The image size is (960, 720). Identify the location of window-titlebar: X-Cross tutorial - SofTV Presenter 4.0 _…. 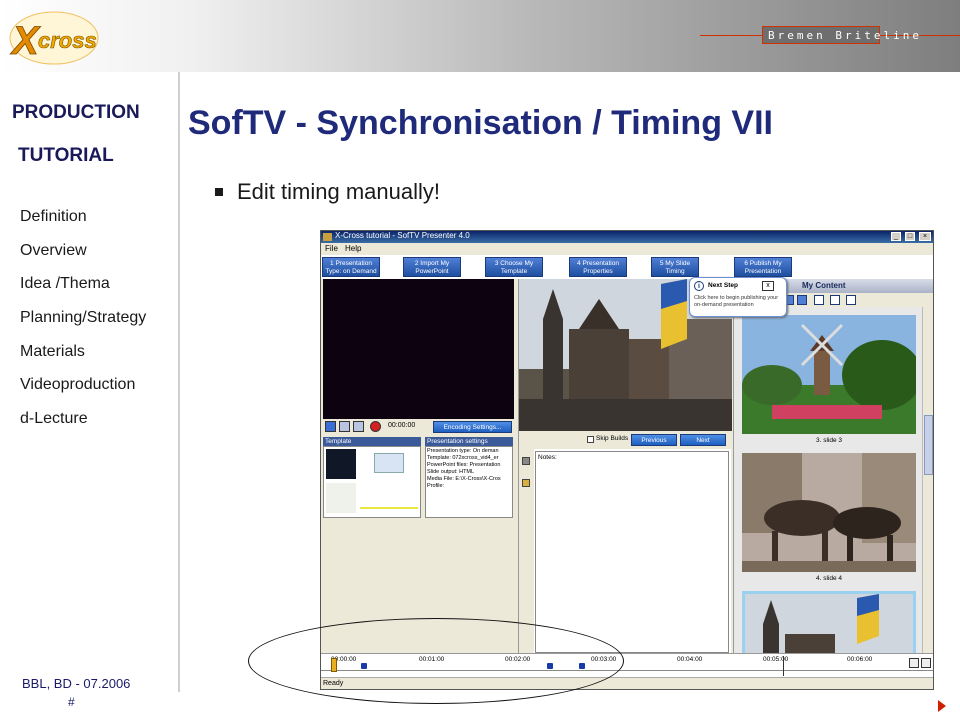
(627, 237).